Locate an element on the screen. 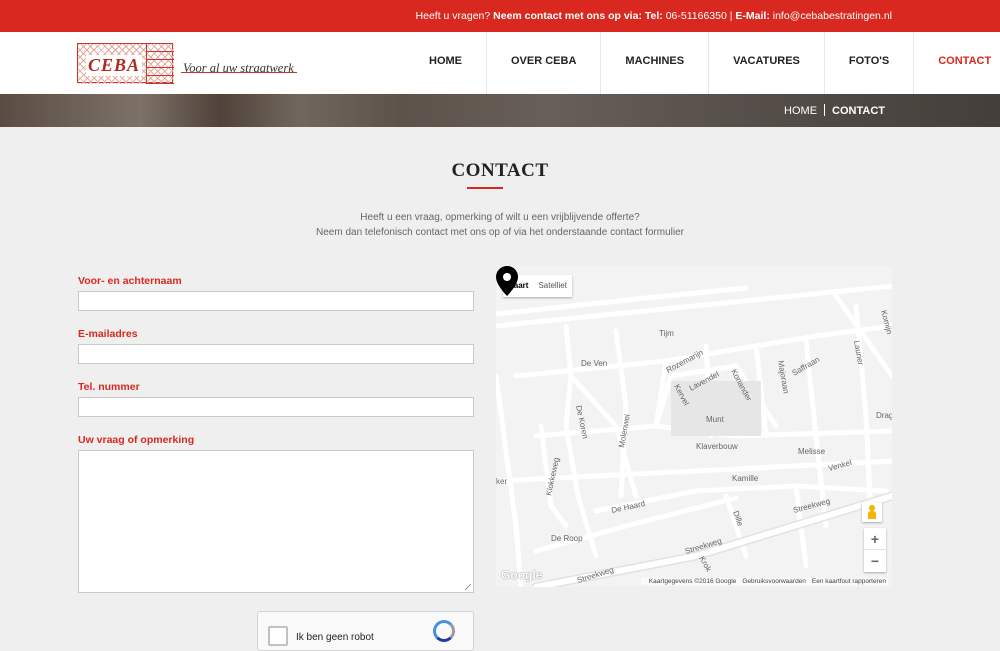 This screenshot has height=651, width=1000. nav-item-vacatures: VACATURES is located at coordinates (767, 63).